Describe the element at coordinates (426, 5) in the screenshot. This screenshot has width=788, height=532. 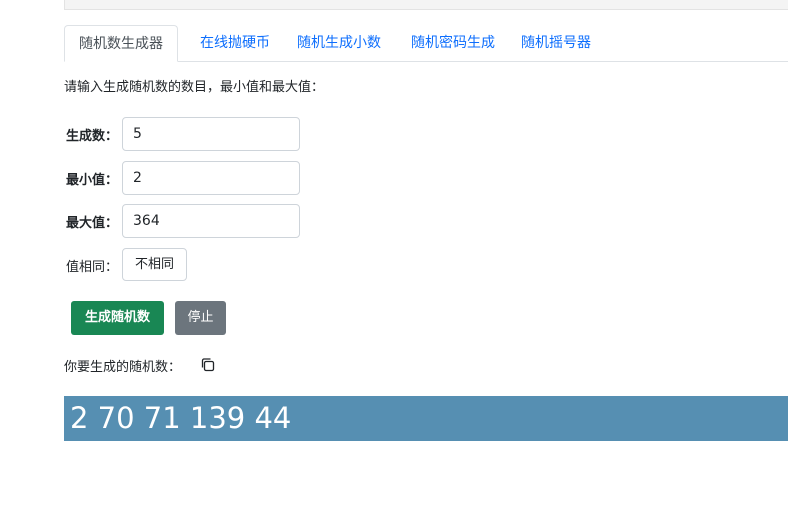
I see `top-panel-edge` at that location.